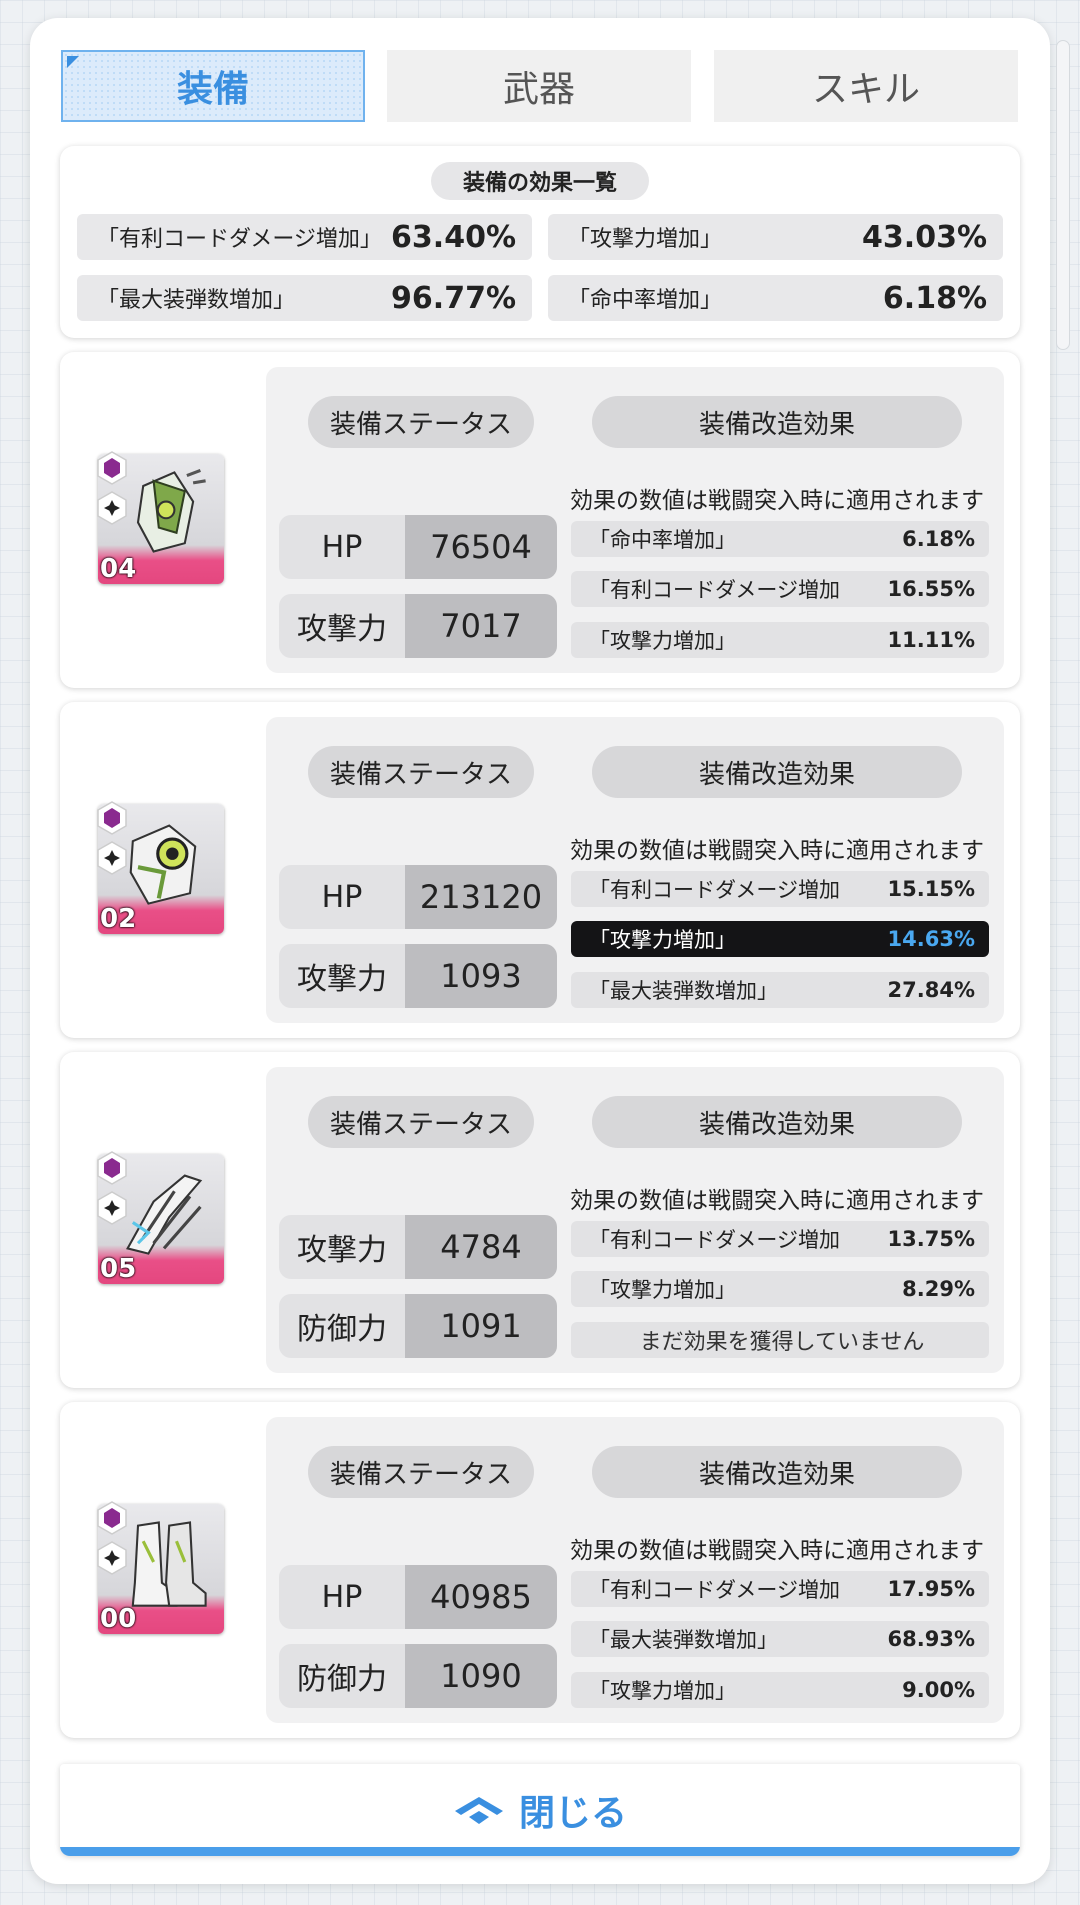 The height and width of the screenshot is (1905, 1080). What do you see at coordinates (645, 239) in the screenshot?
I see `summary-item-label: 「攻撃力増加」` at bounding box center [645, 239].